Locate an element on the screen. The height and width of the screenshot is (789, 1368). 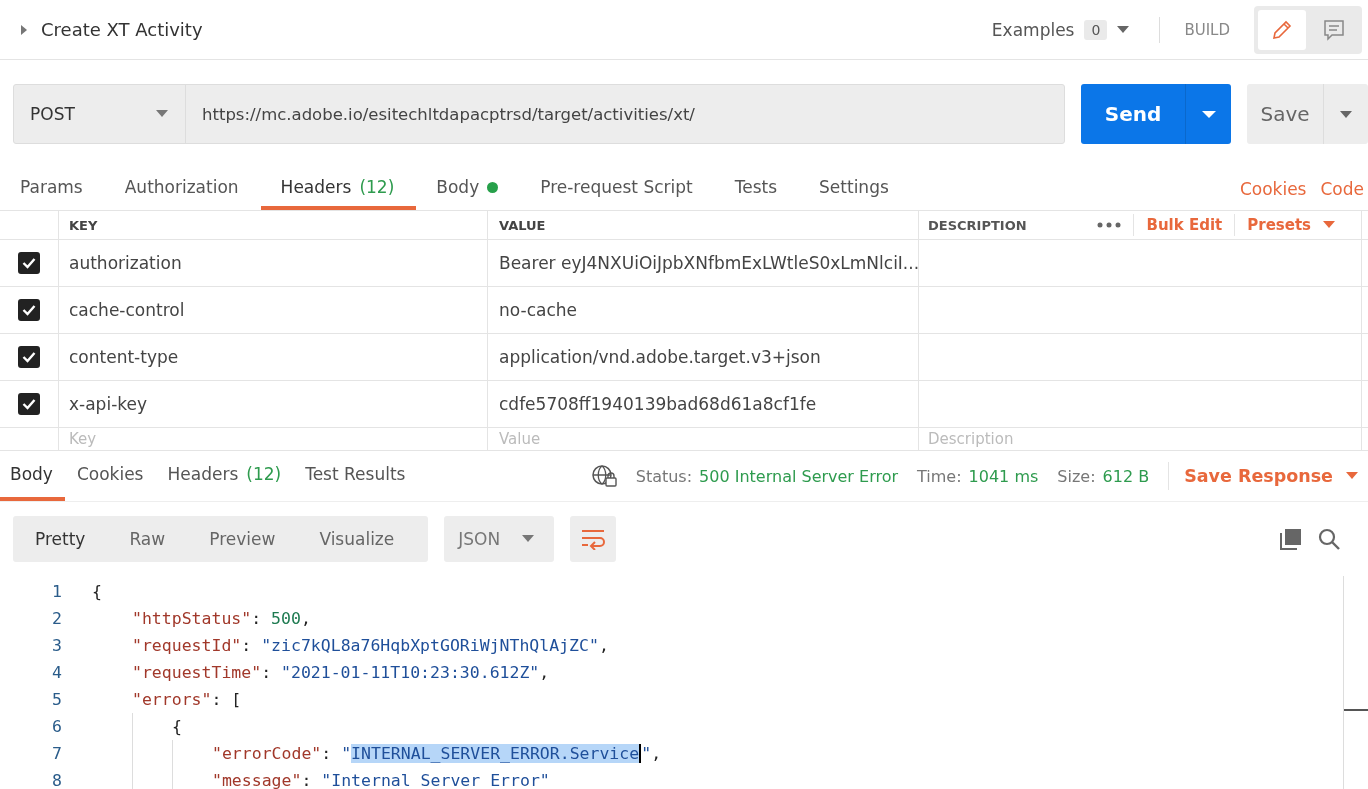
request-tab: Pre-request Script is located at coordinates (617, 189).